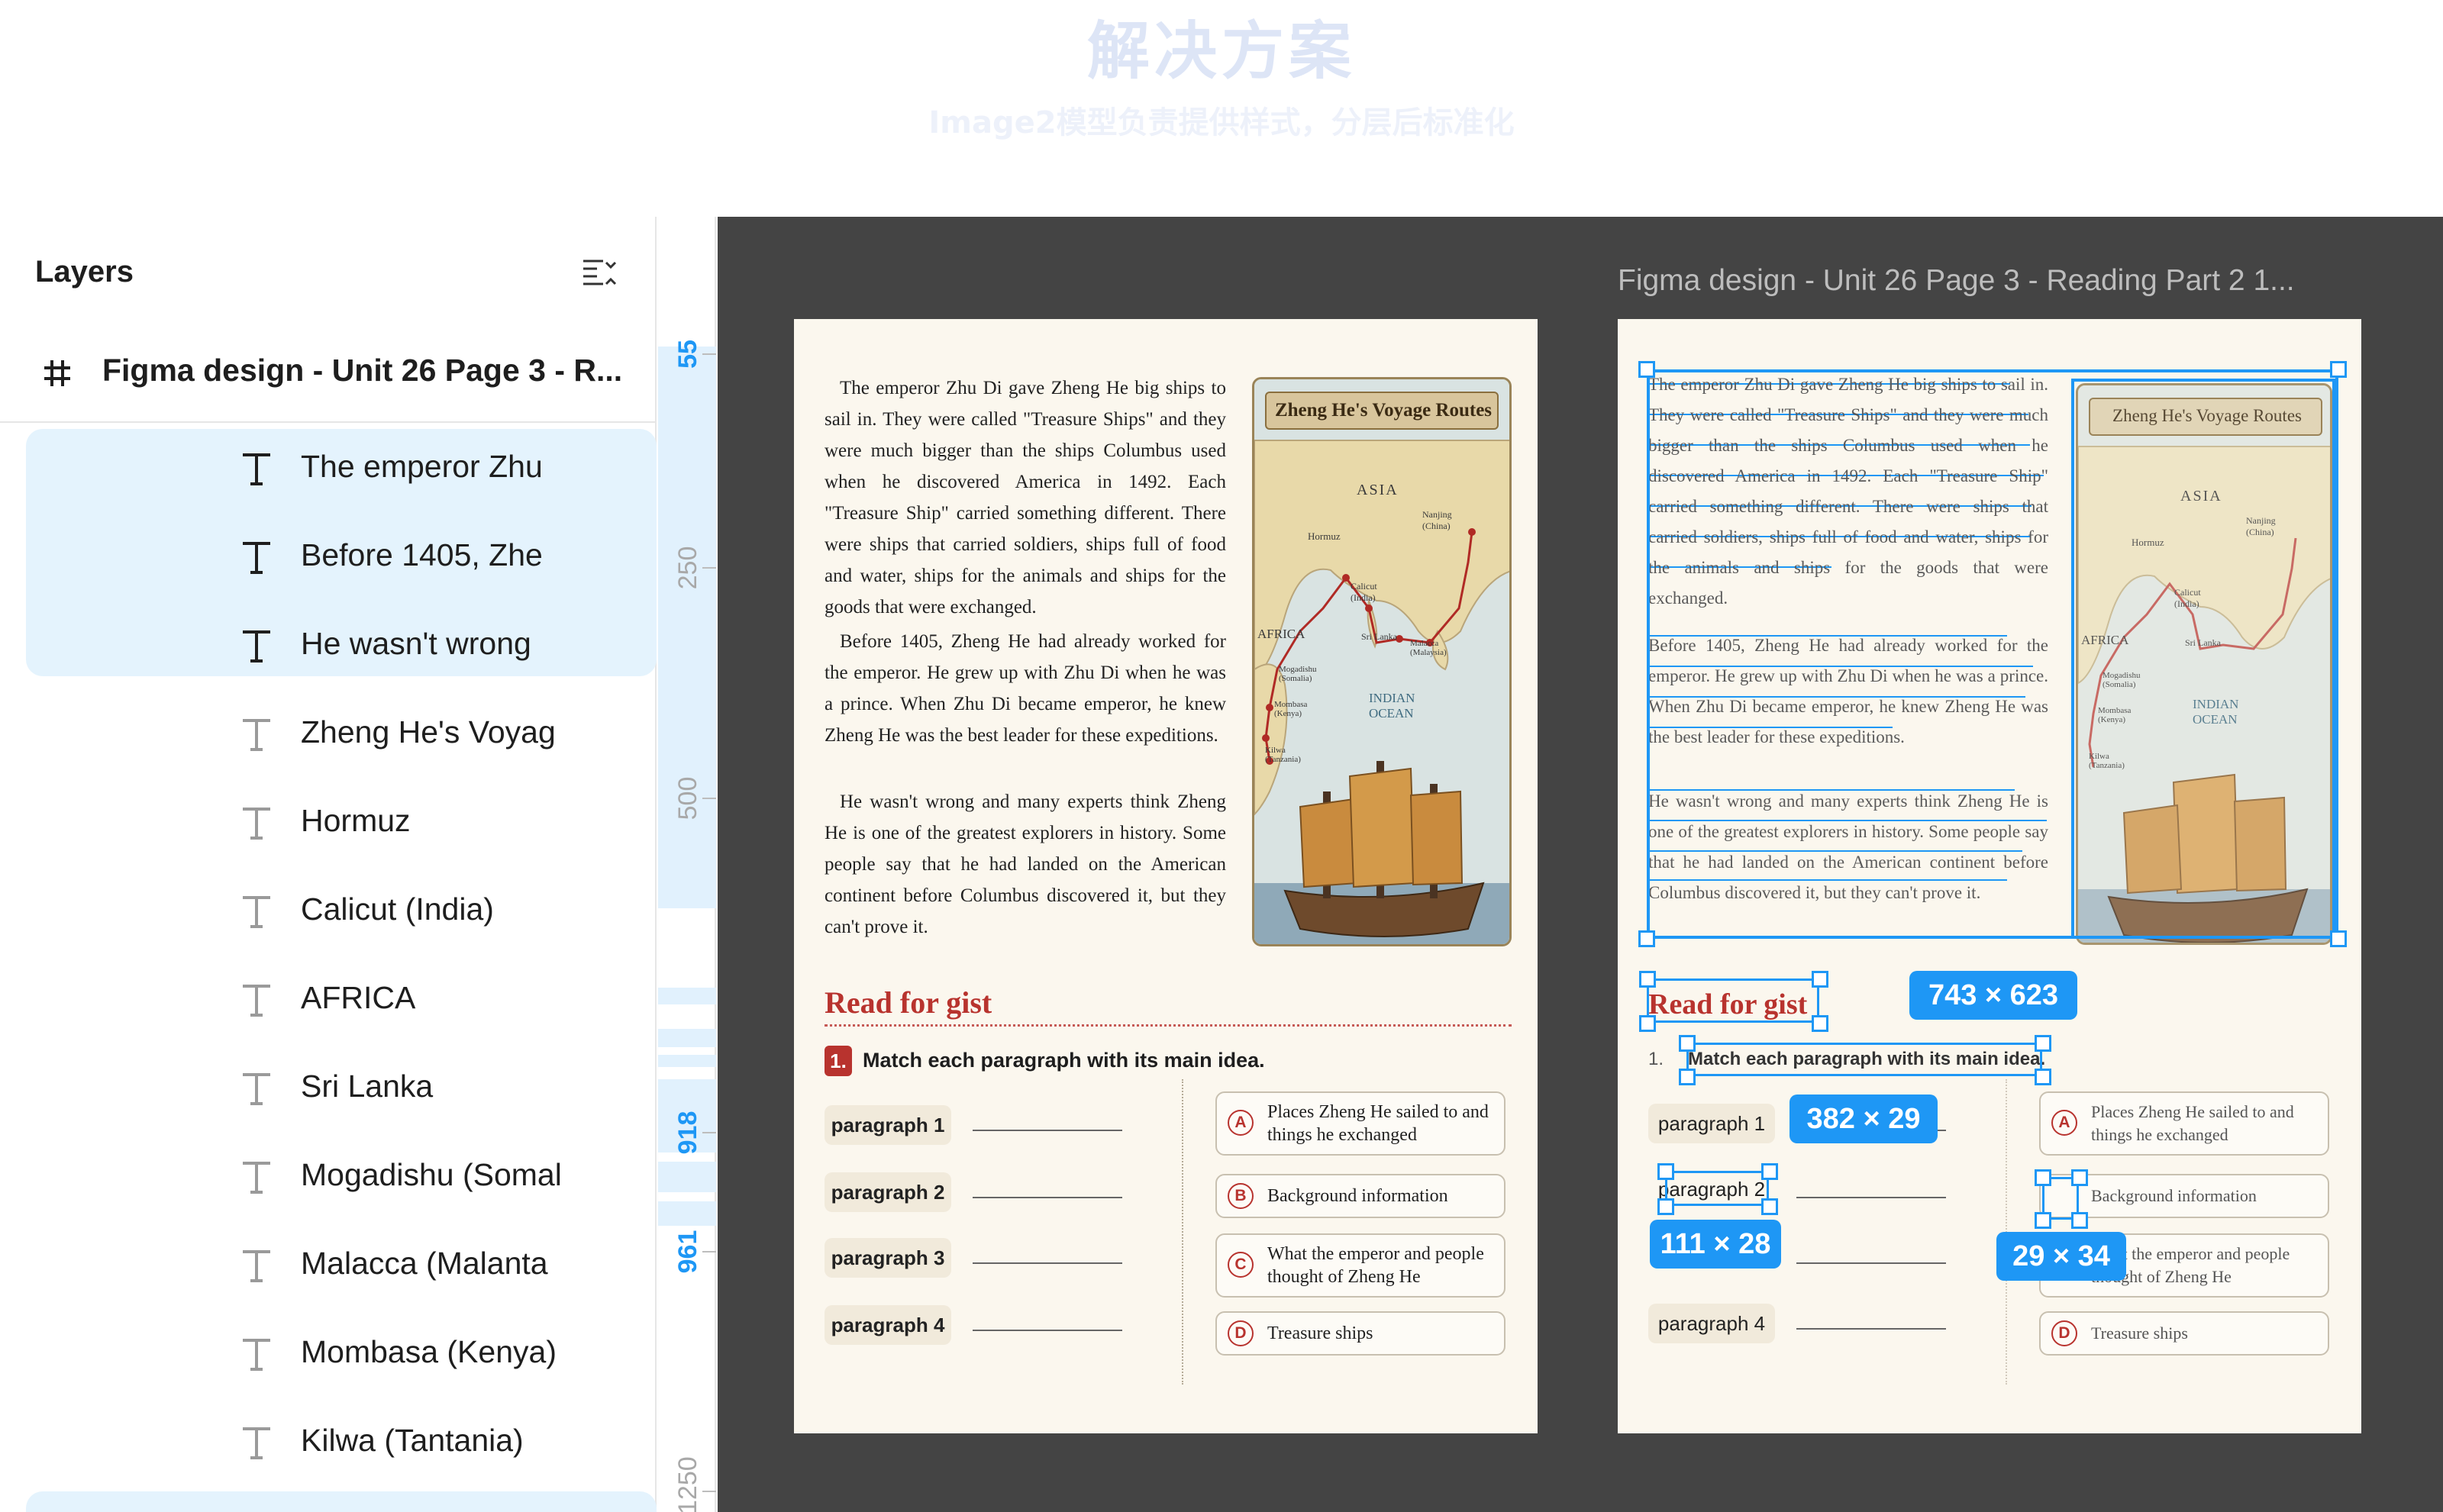 The image size is (2443, 1512). Describe the element at coordinates (2203, 659) in the screenshot. I see `map-selection-outline` at that location.